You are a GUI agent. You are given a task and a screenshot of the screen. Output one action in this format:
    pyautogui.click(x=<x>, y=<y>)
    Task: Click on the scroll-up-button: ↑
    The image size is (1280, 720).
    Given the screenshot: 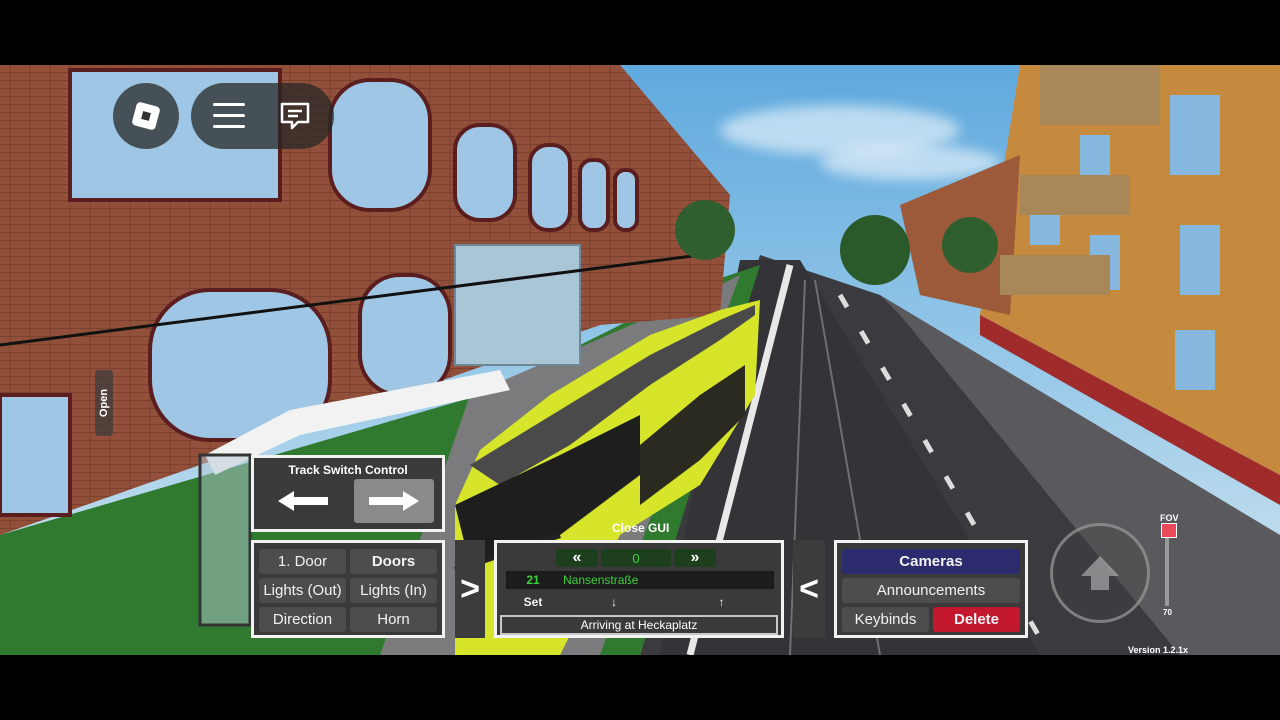 What is the action you would take?
    pyautogui.click(x=721, y=601)
    